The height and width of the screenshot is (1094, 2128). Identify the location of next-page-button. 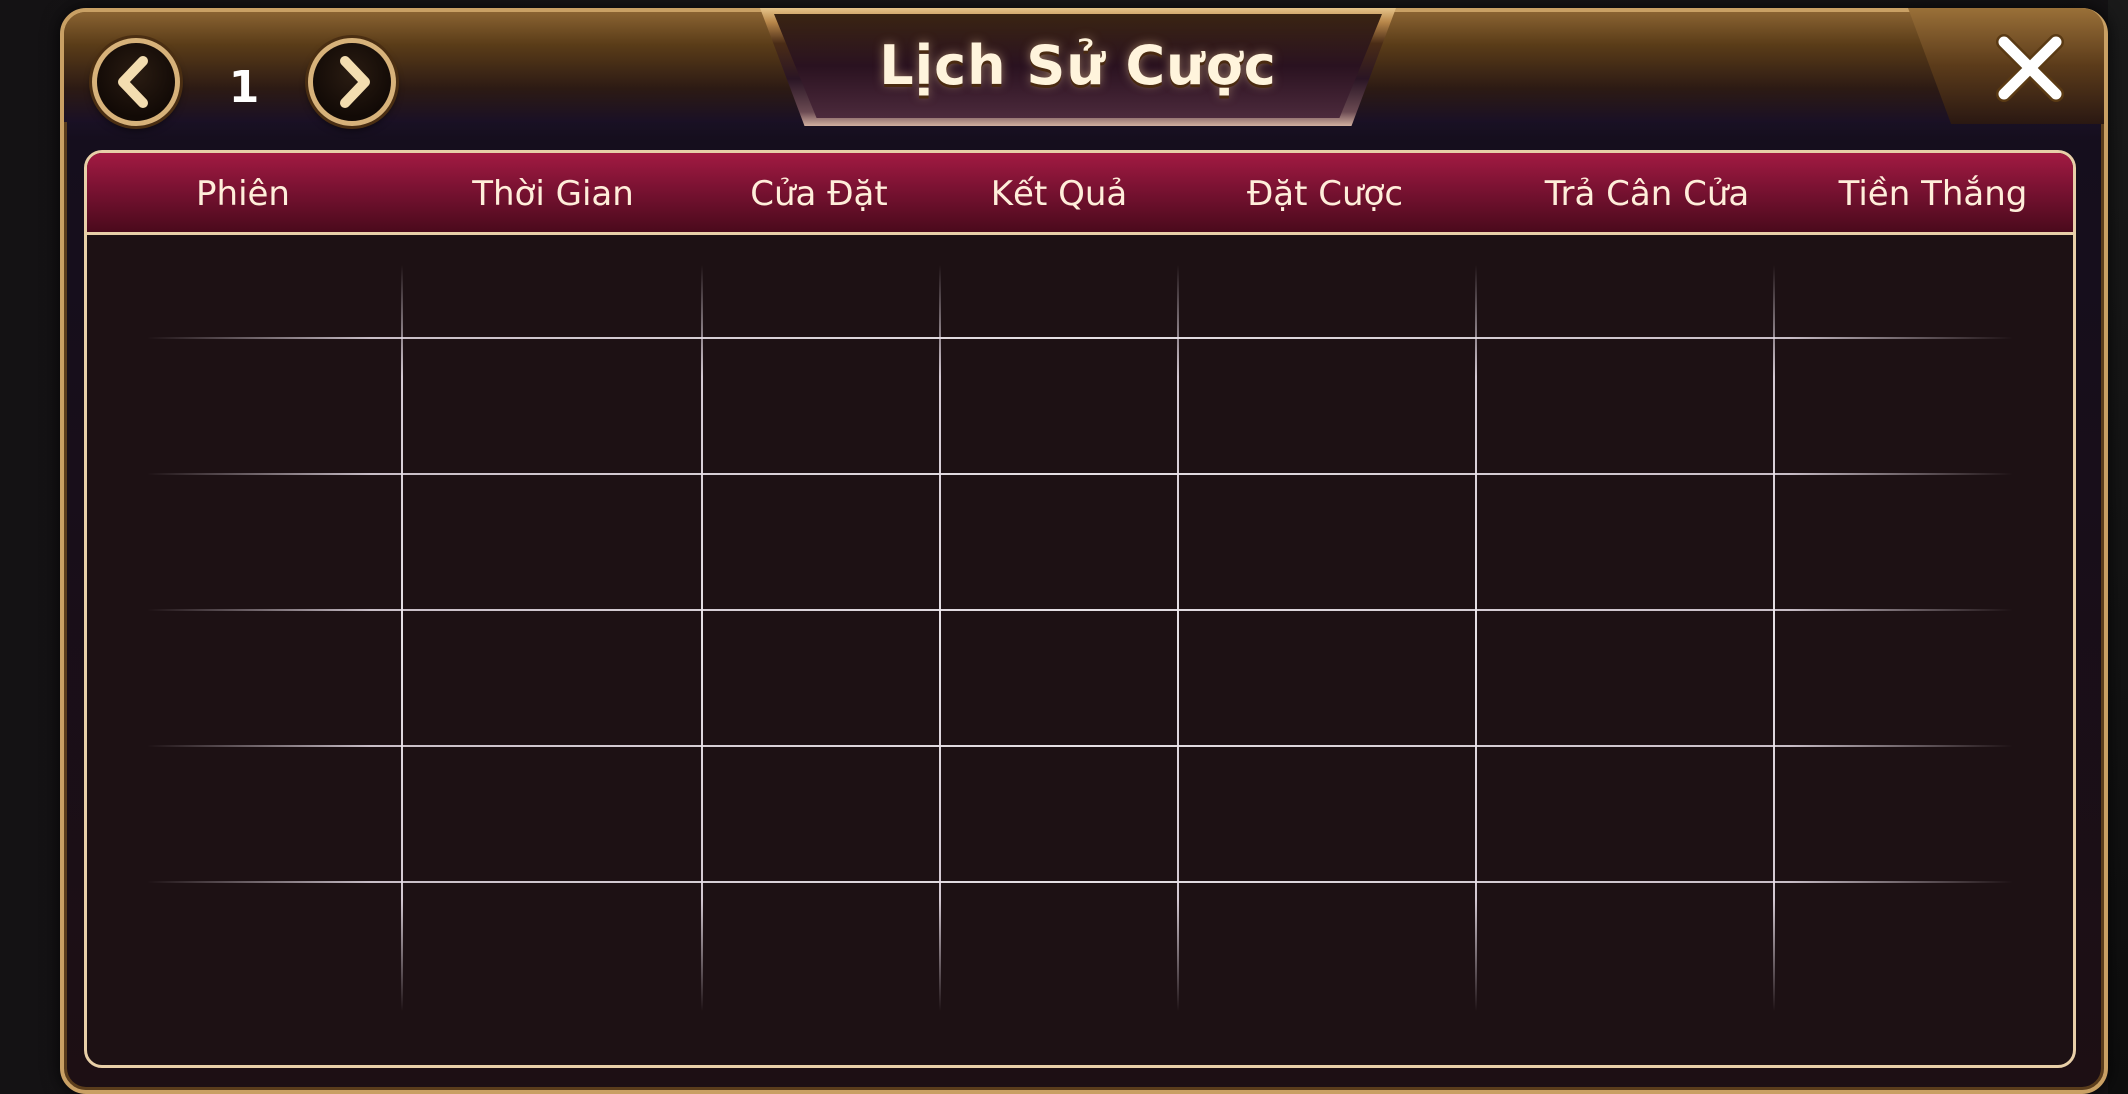
(352, 82).